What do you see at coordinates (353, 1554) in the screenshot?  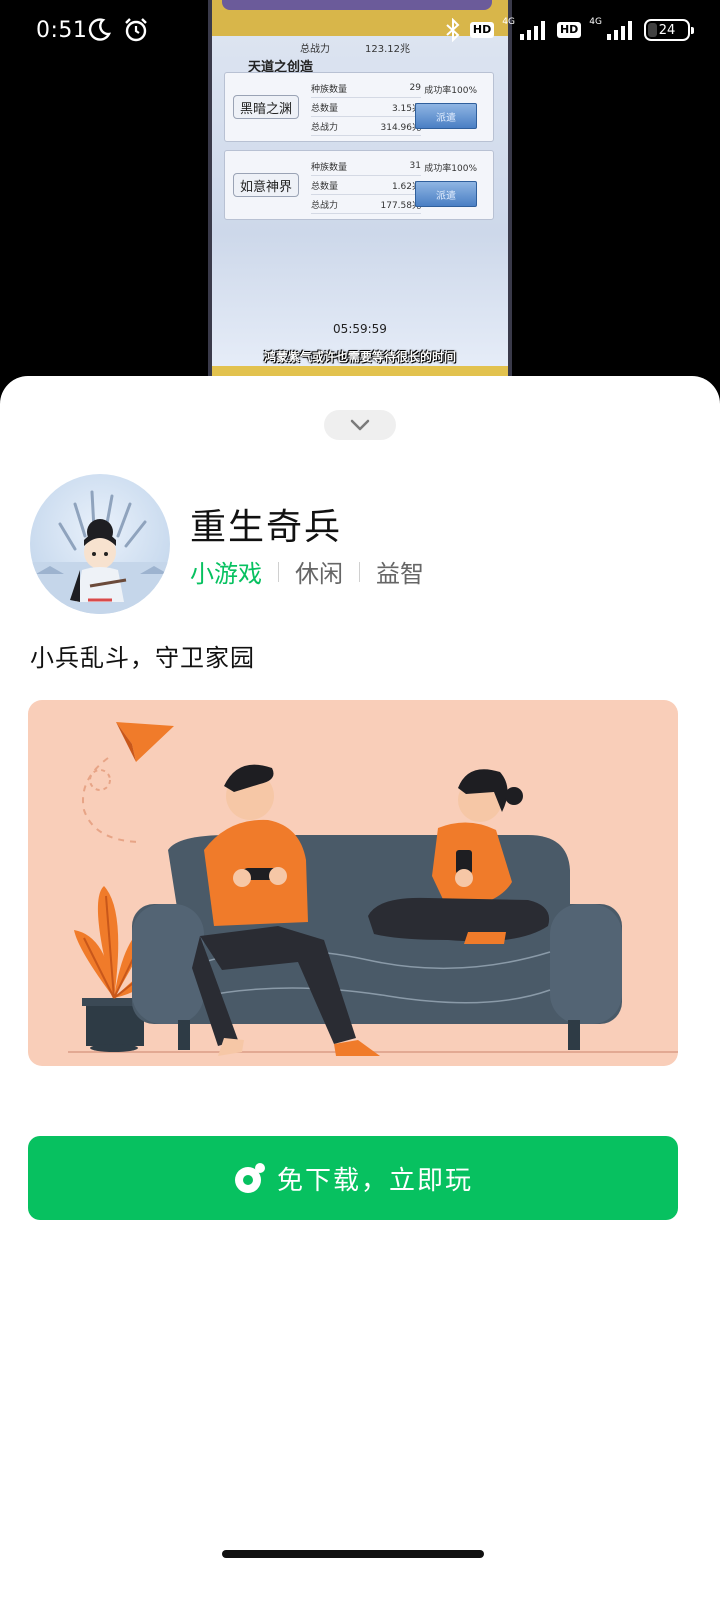 I see `home-indicator` at bounding box center [353, 1554].